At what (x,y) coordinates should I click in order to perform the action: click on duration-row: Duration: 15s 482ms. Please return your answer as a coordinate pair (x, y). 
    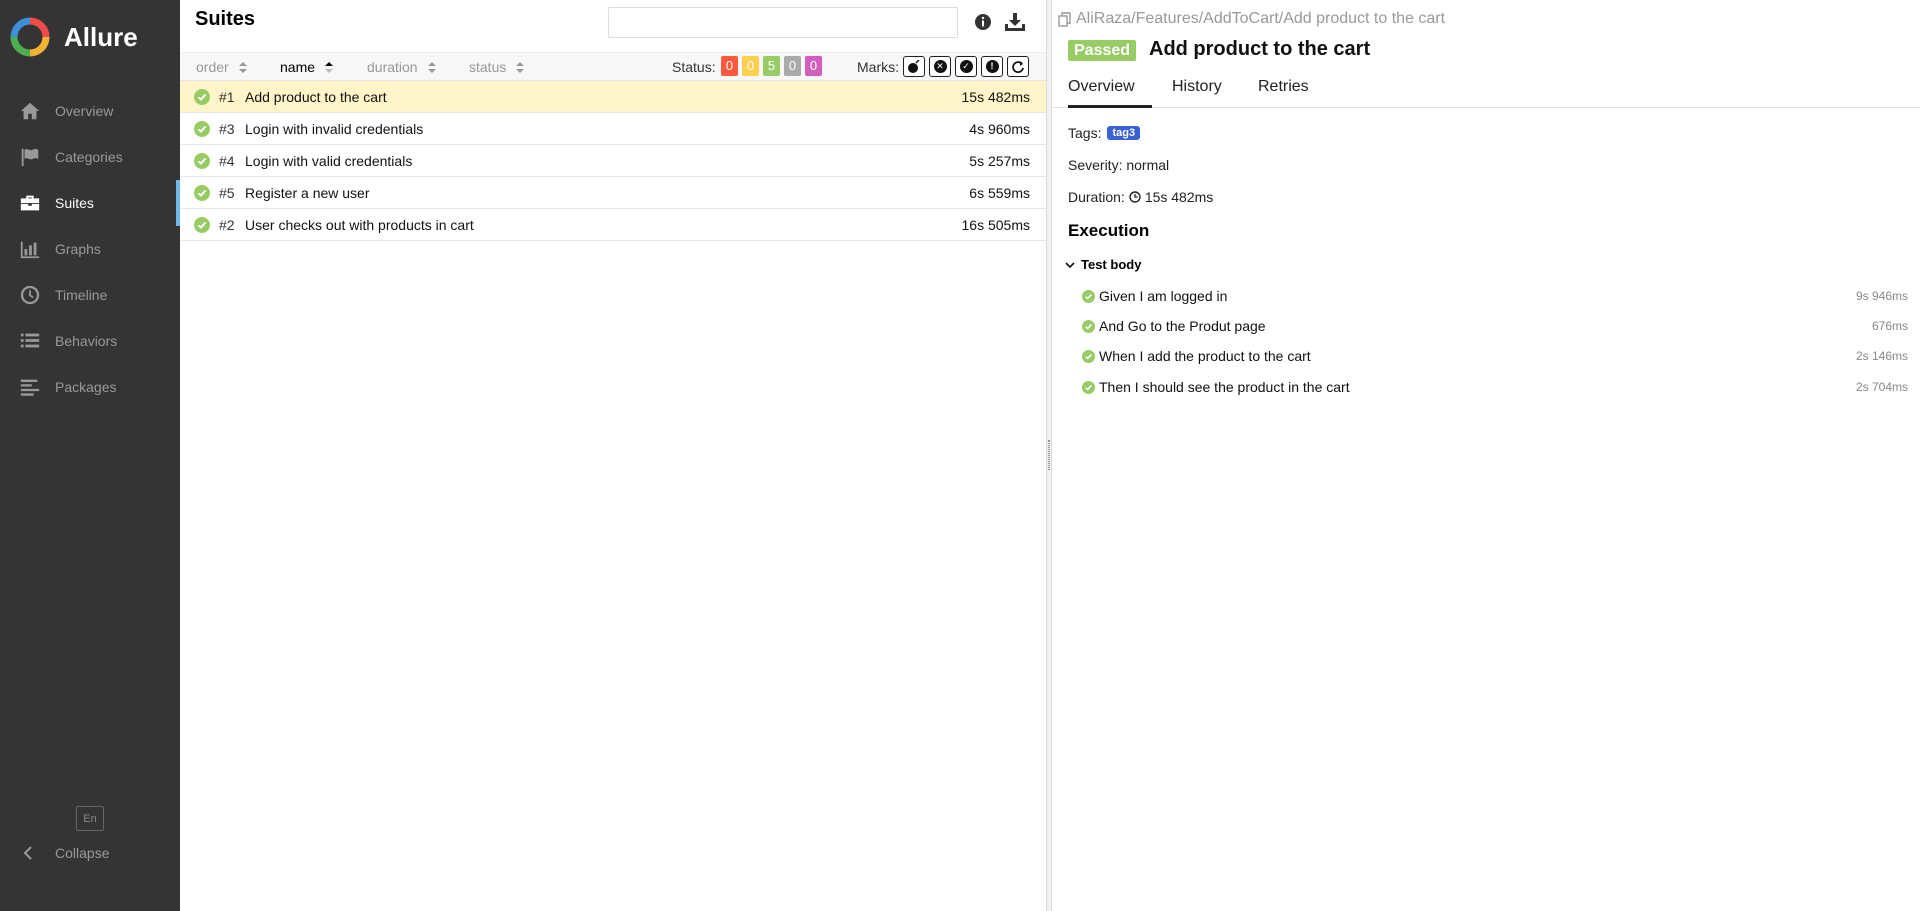
    Looking at the image, I should click on (1140, 197).